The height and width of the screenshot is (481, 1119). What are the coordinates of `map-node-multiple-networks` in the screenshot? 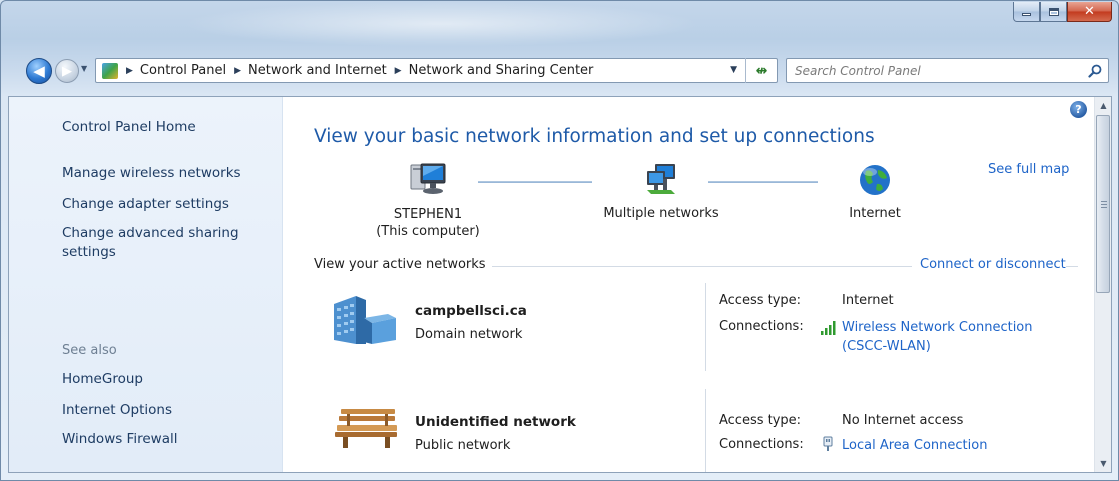 It's located at (661, 180).